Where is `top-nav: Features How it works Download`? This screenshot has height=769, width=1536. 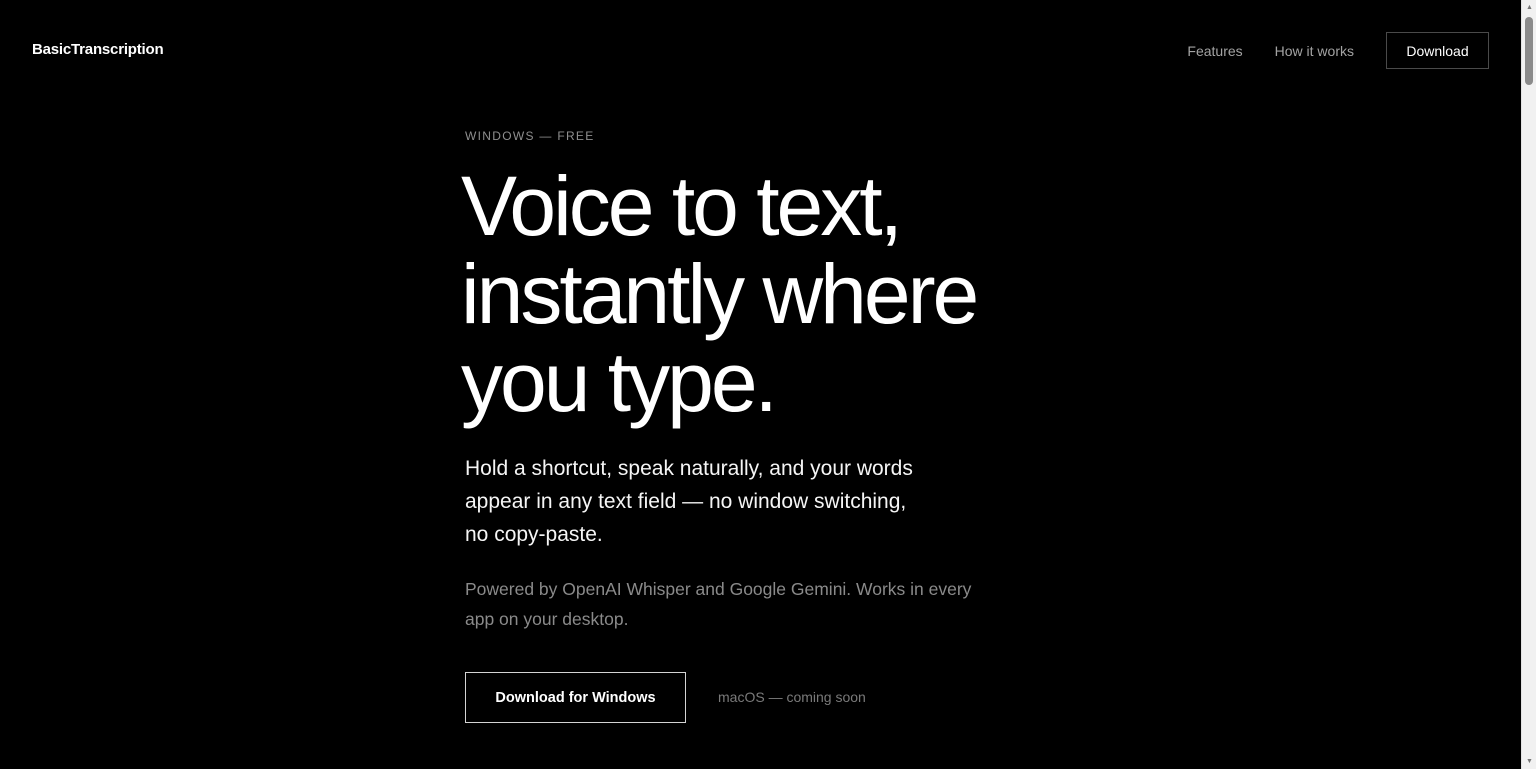
top-nav: Features How it works Download is located at coordinates (1338, 50).